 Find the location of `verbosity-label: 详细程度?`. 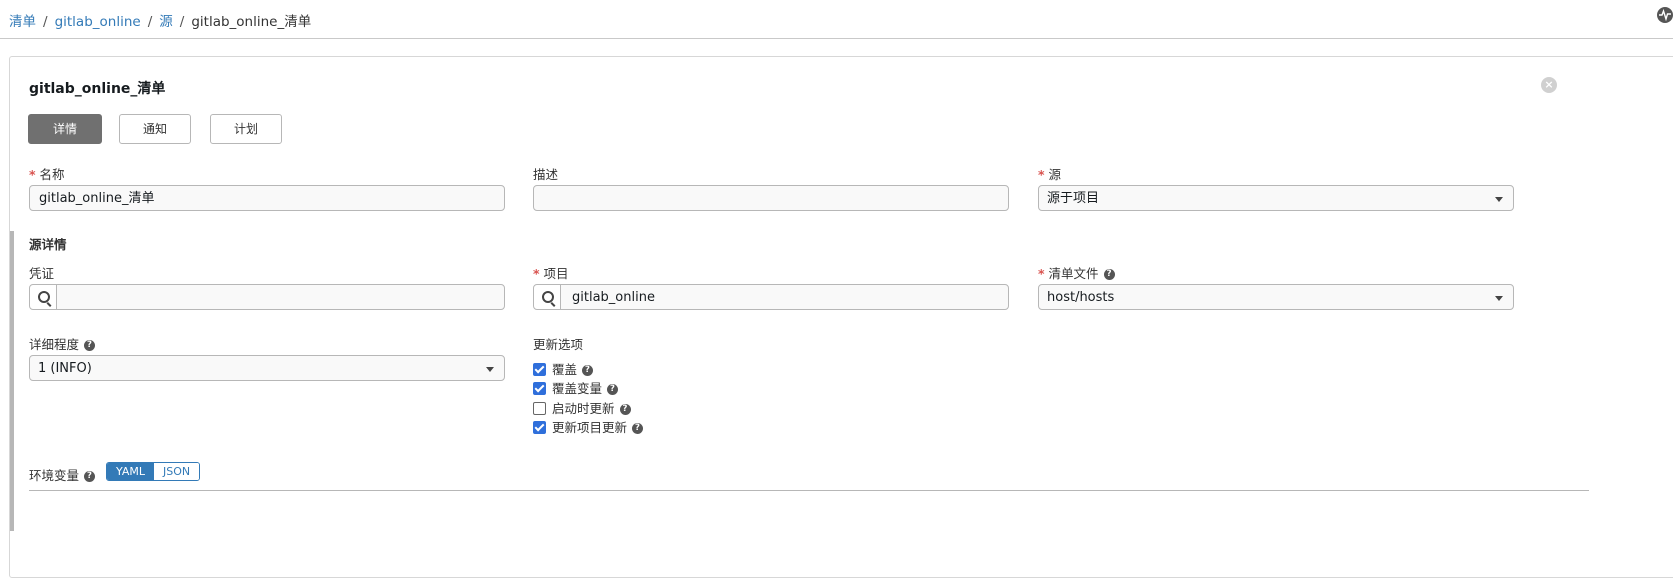

verbosity-label: 详细程度? is located at coordinates (62, 343).